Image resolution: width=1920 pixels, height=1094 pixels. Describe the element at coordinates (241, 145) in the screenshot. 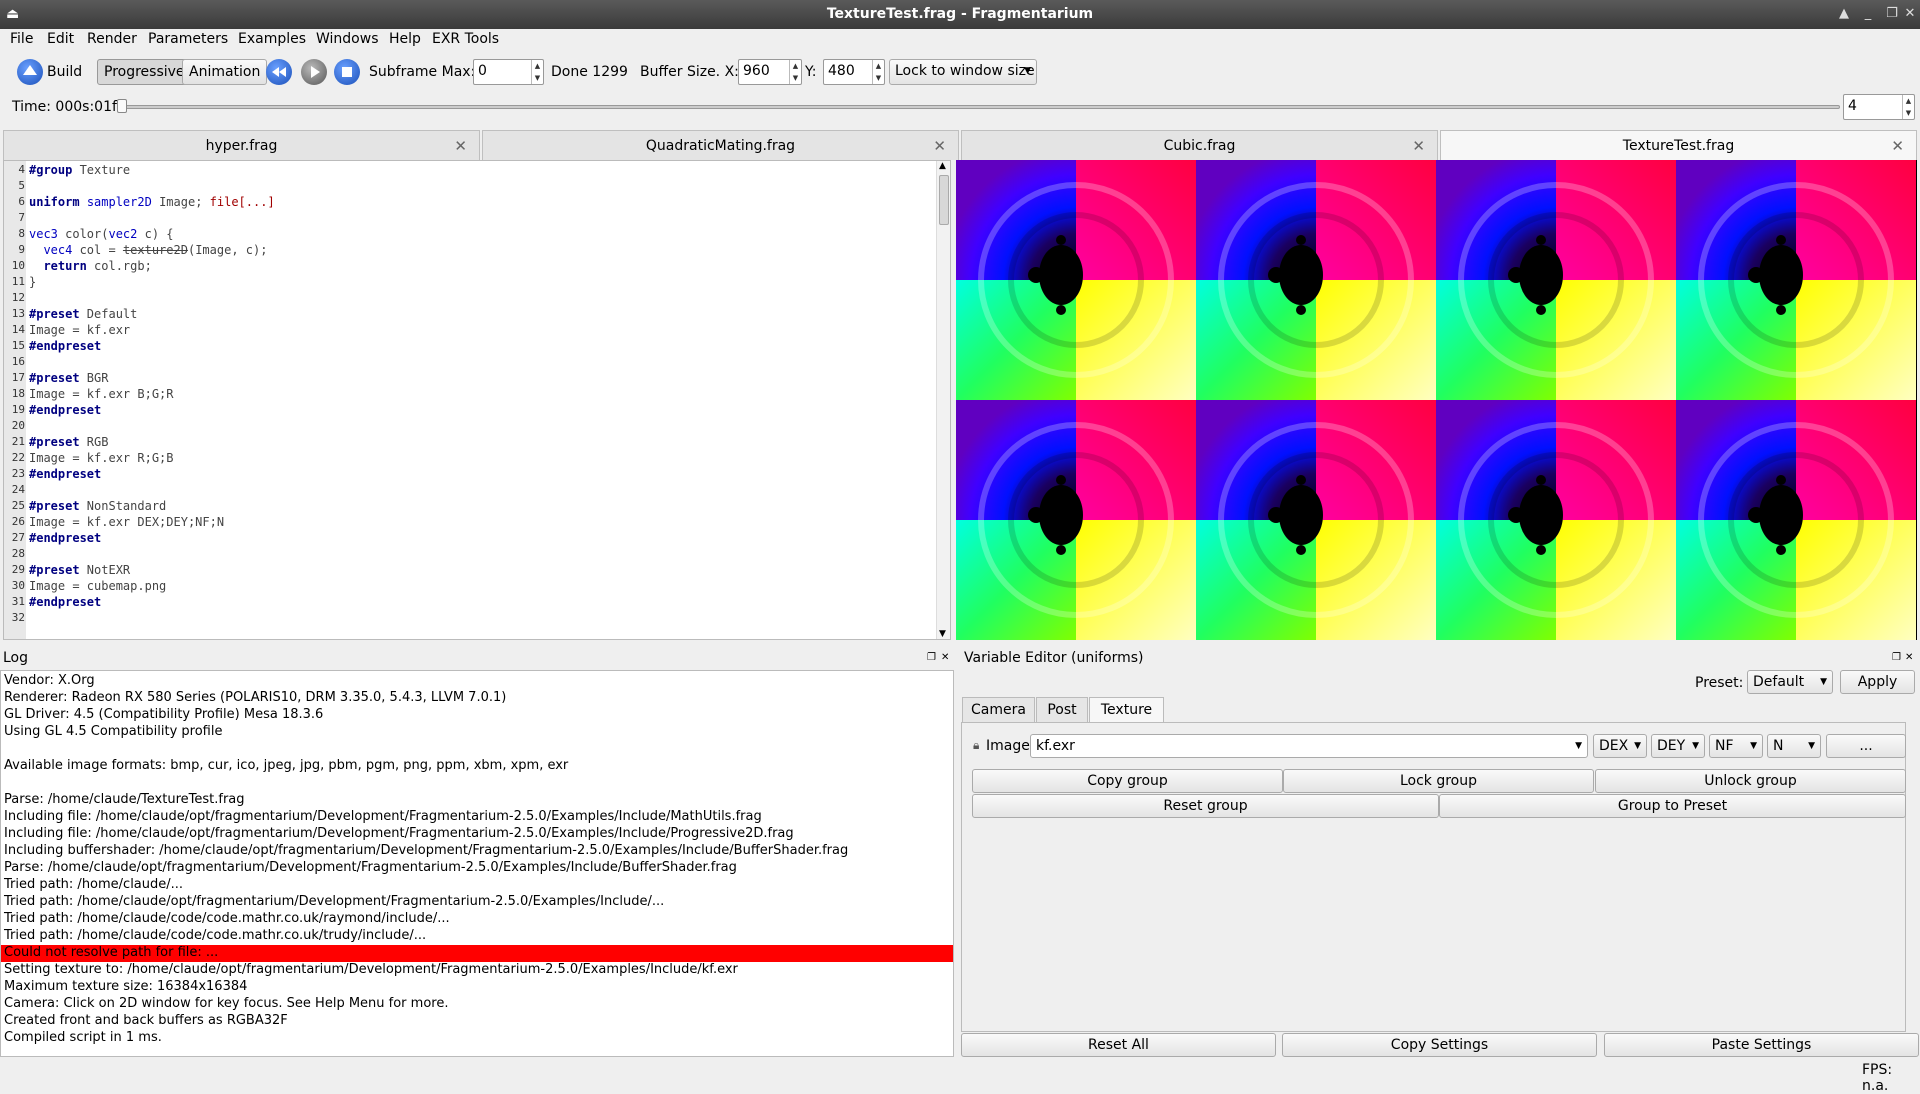

I see `tab-hyper: hyper.frag ✕` at that location.